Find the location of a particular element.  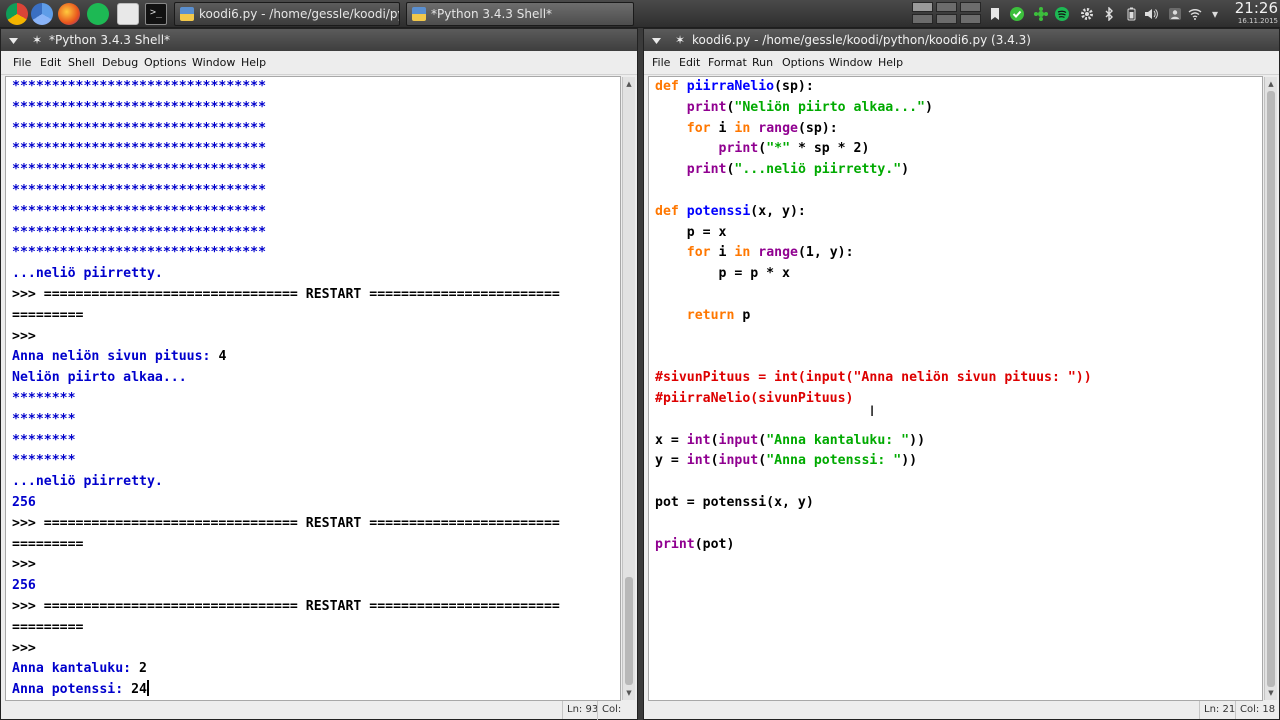

bluetooth-icon is located at coordinates (1109, 14).